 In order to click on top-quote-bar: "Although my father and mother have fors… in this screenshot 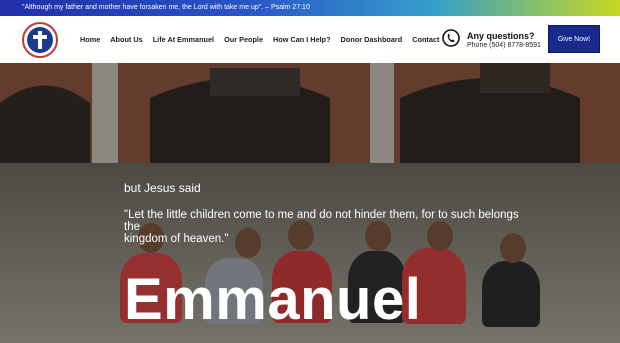, I will do `click(310, 8)`.